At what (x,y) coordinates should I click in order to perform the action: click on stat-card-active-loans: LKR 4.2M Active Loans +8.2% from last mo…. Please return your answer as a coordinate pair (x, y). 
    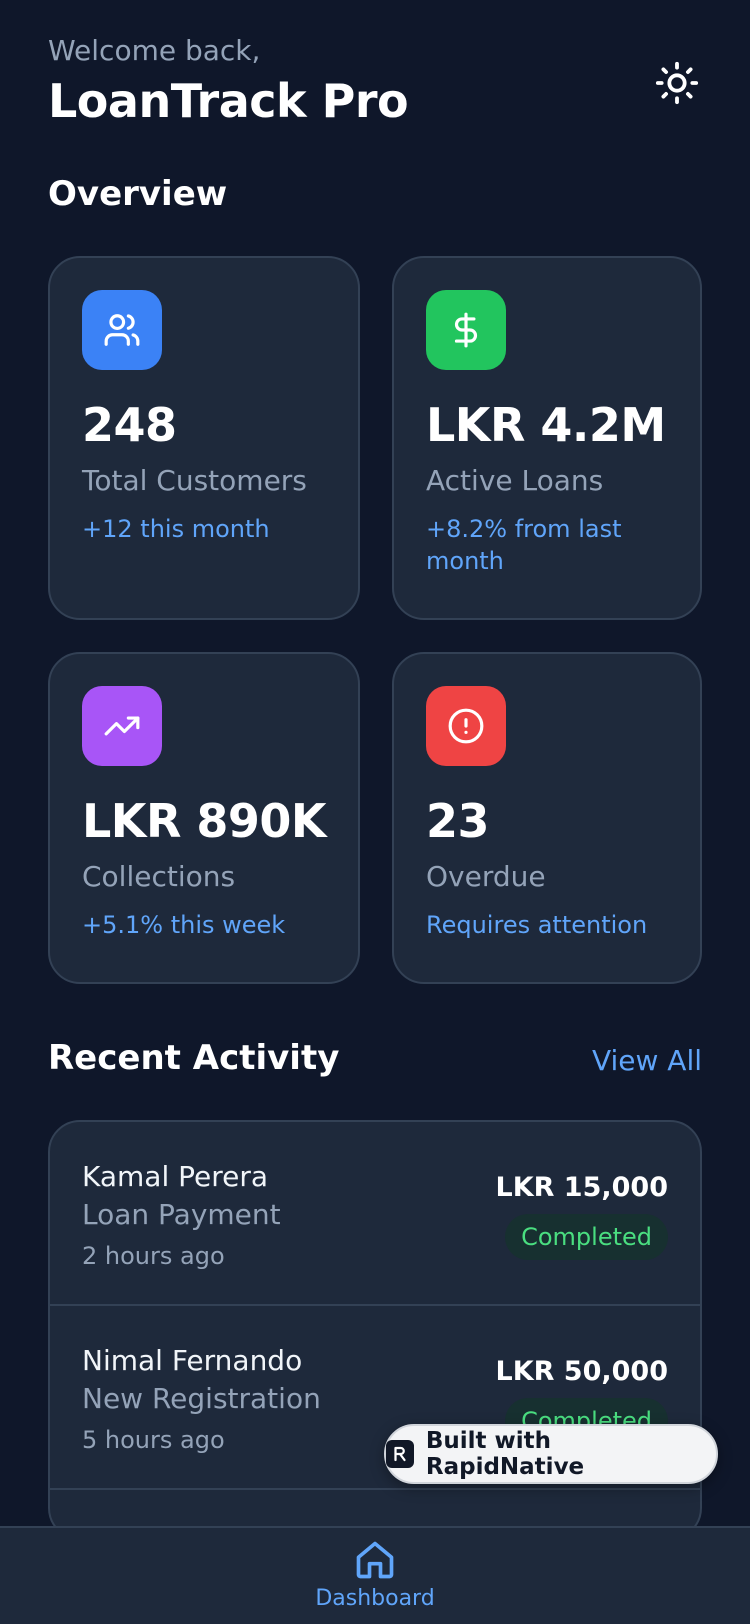
    Looking at the image, I should click on (547, 438).